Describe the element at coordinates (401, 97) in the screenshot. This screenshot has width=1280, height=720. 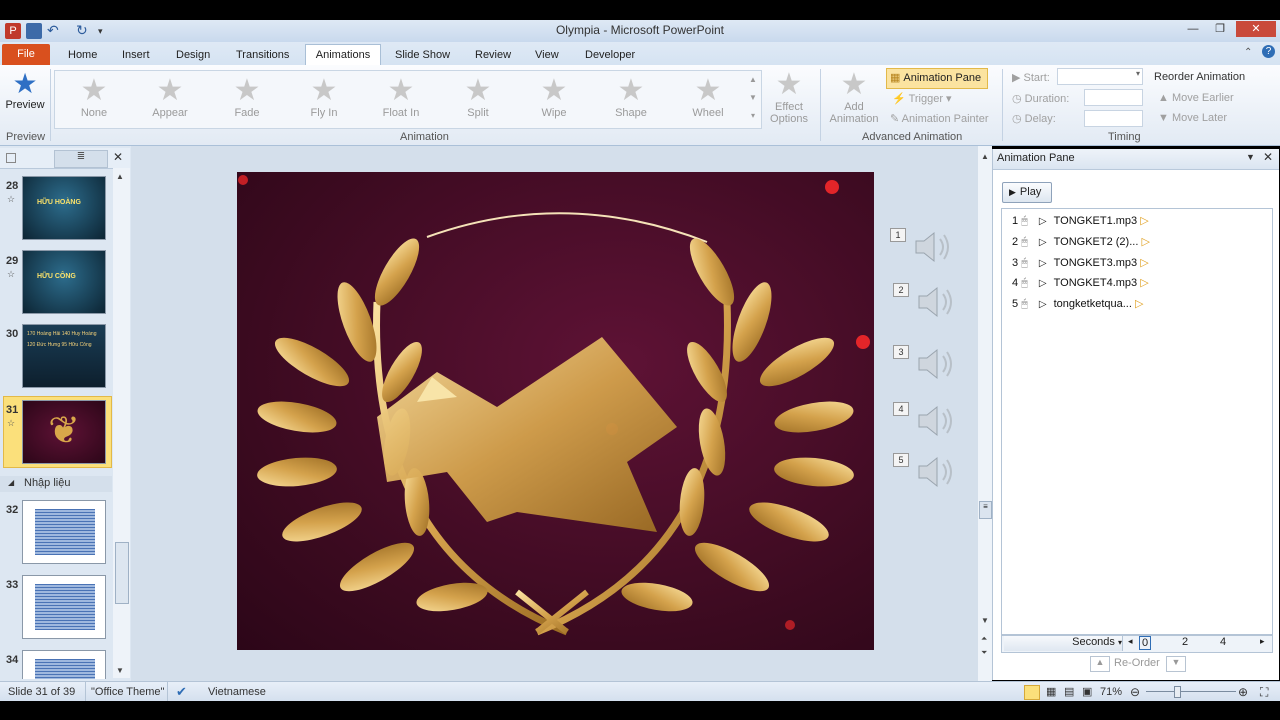
I see `animation-float-in-button: ★ Float In` at that location.